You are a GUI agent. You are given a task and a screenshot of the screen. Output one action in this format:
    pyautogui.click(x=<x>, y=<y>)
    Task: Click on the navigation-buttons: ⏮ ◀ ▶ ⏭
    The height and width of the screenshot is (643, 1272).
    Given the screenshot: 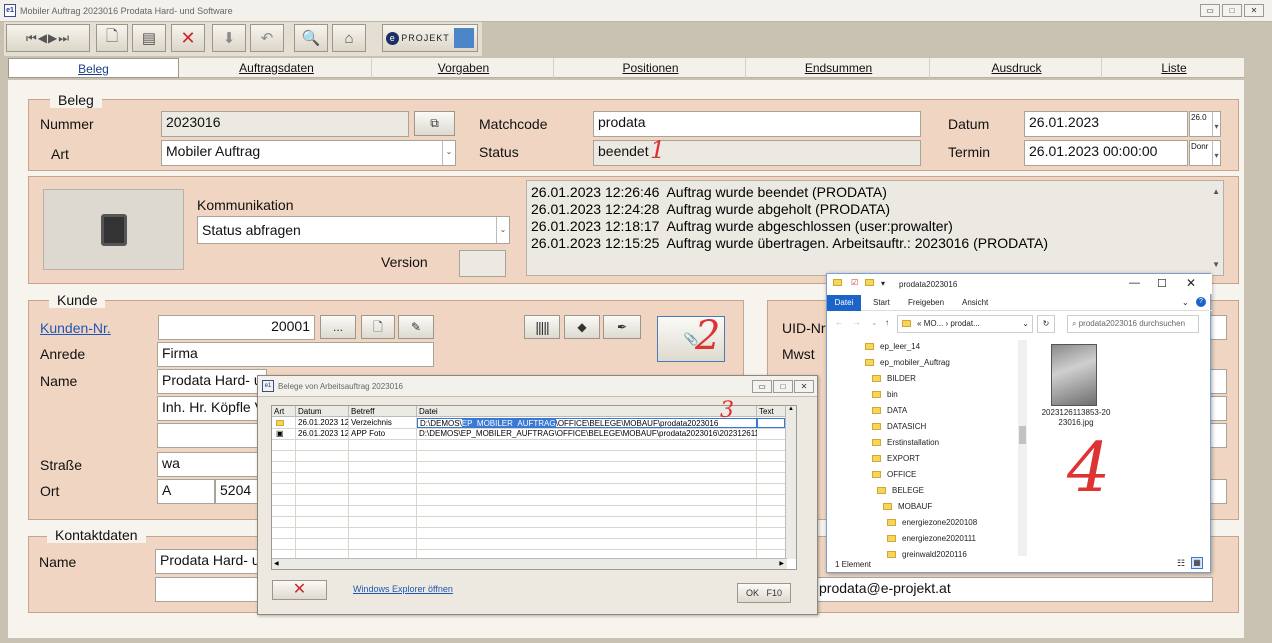 What is the action you would take?
    pyautogui.click(x=48, y=38)
    